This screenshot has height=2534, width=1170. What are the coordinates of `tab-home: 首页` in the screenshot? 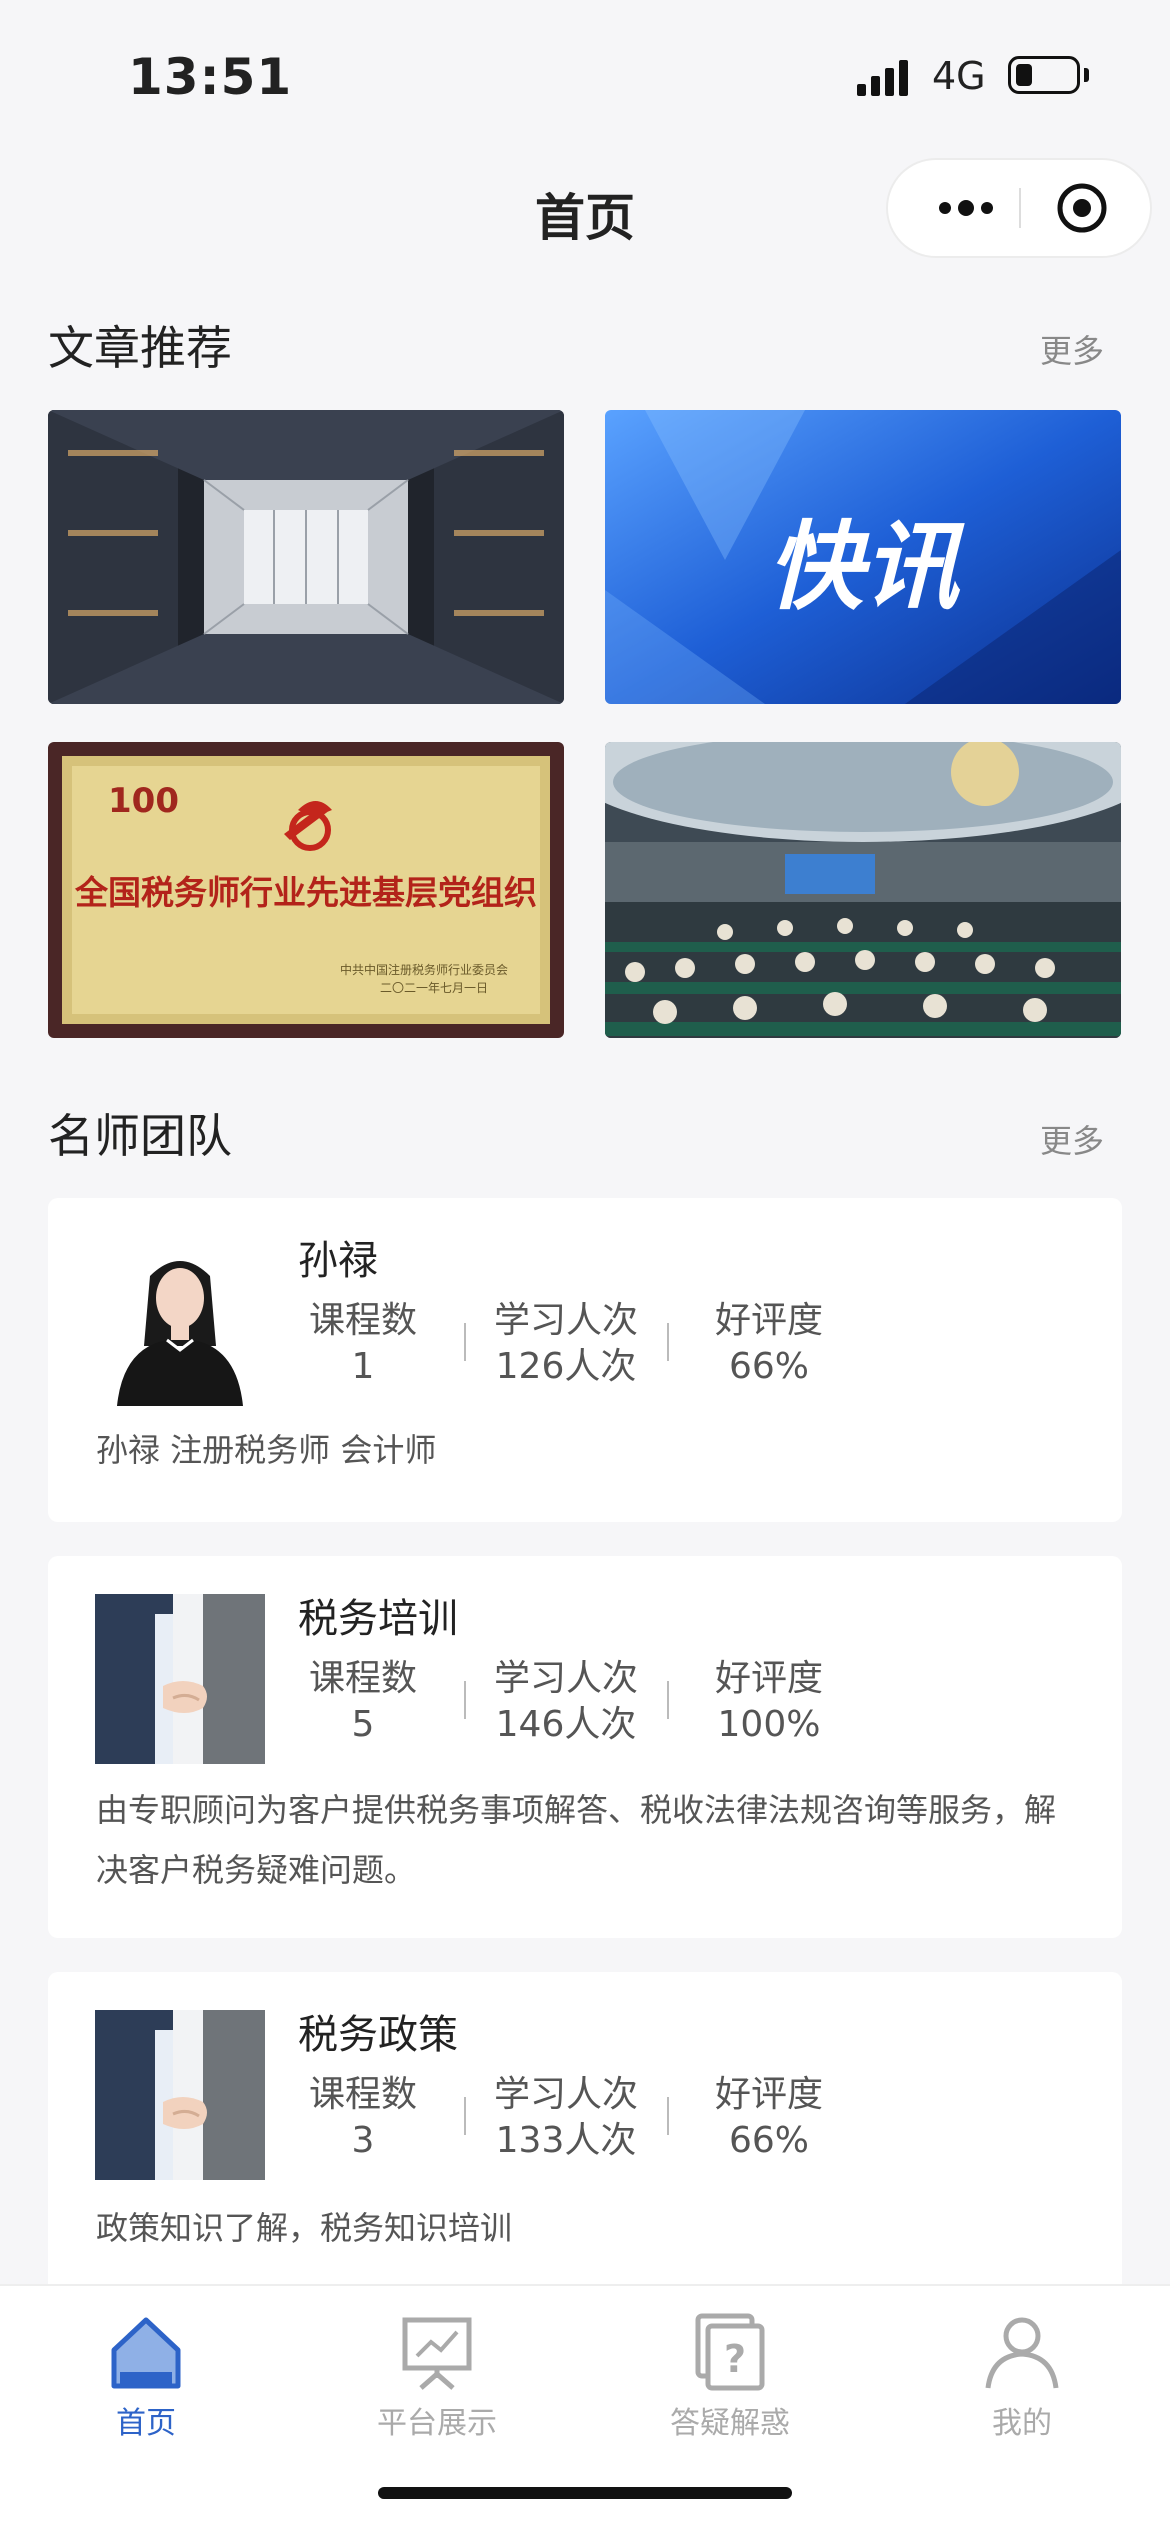 It's located at (146, 2373).